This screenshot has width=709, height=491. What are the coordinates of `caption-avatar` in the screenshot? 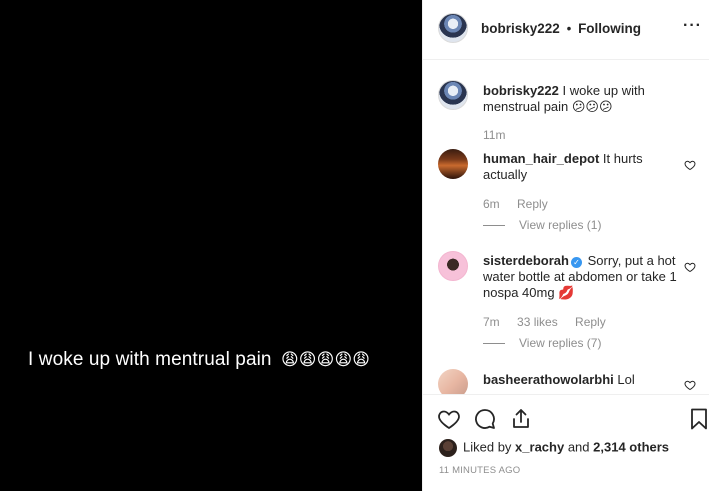 It's located at (453, 95).